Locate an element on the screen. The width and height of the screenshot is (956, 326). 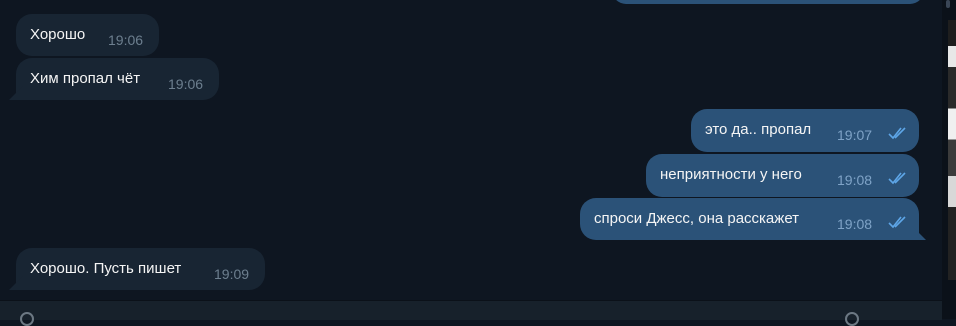
message-text: это да.. пропал is located at coordinates (758, 129).